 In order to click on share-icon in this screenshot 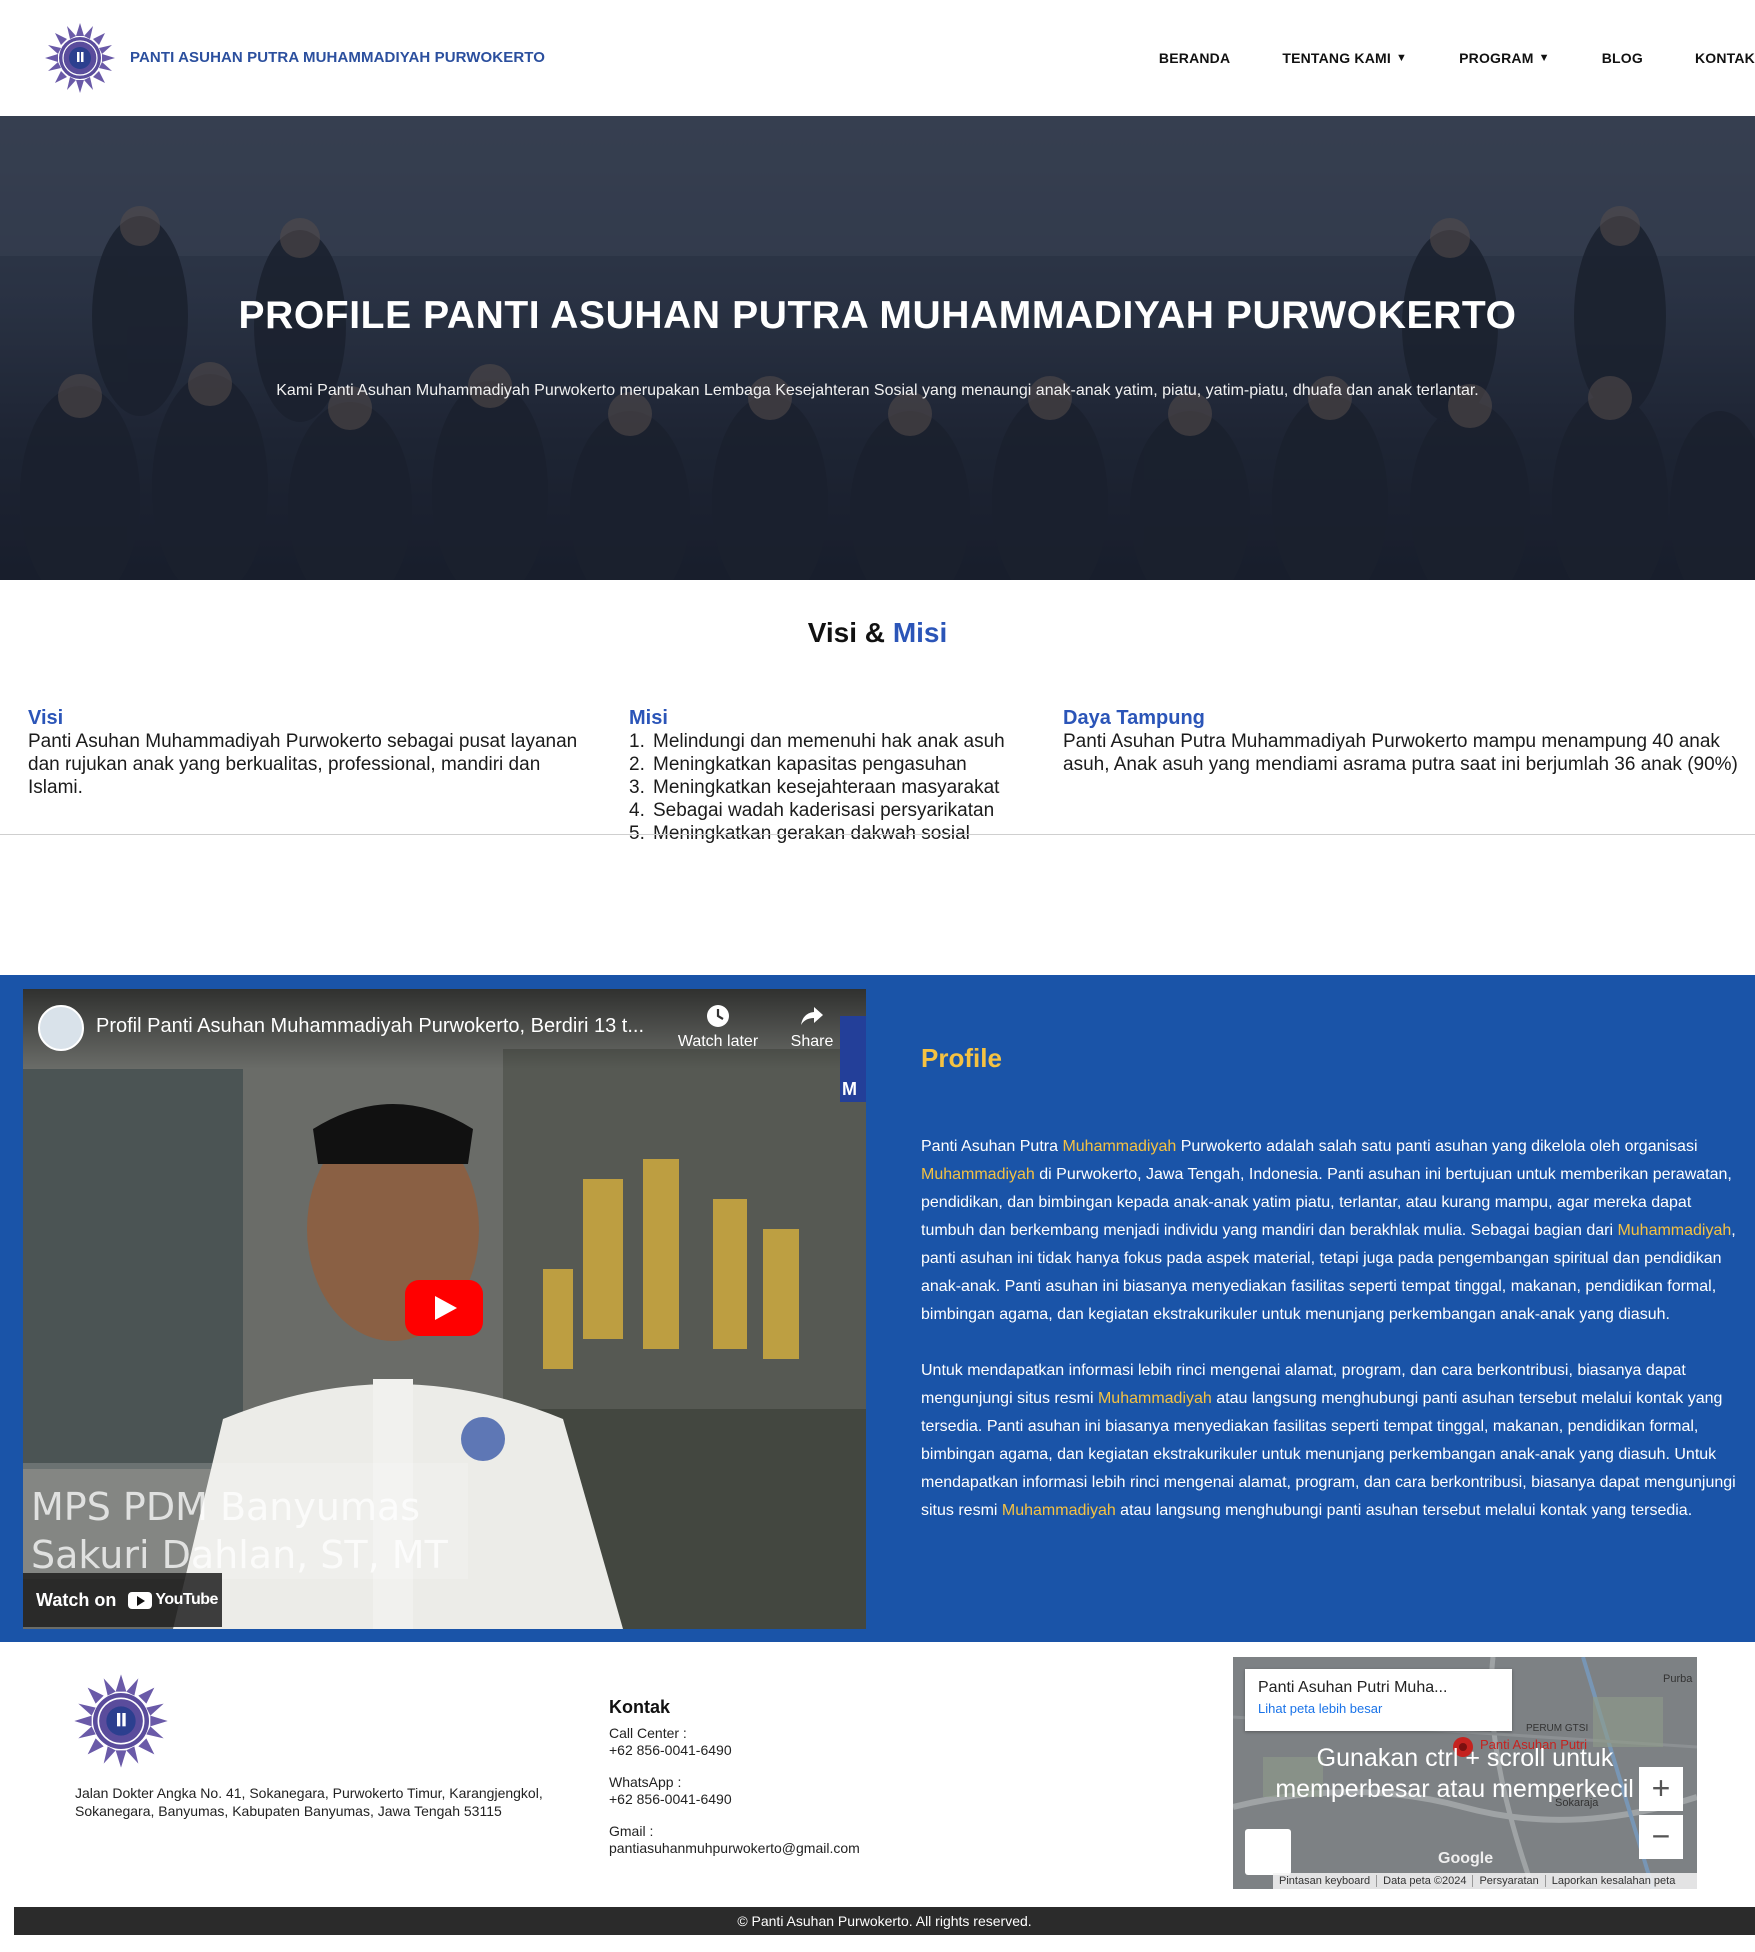, I will do `click(812, 1016)`.